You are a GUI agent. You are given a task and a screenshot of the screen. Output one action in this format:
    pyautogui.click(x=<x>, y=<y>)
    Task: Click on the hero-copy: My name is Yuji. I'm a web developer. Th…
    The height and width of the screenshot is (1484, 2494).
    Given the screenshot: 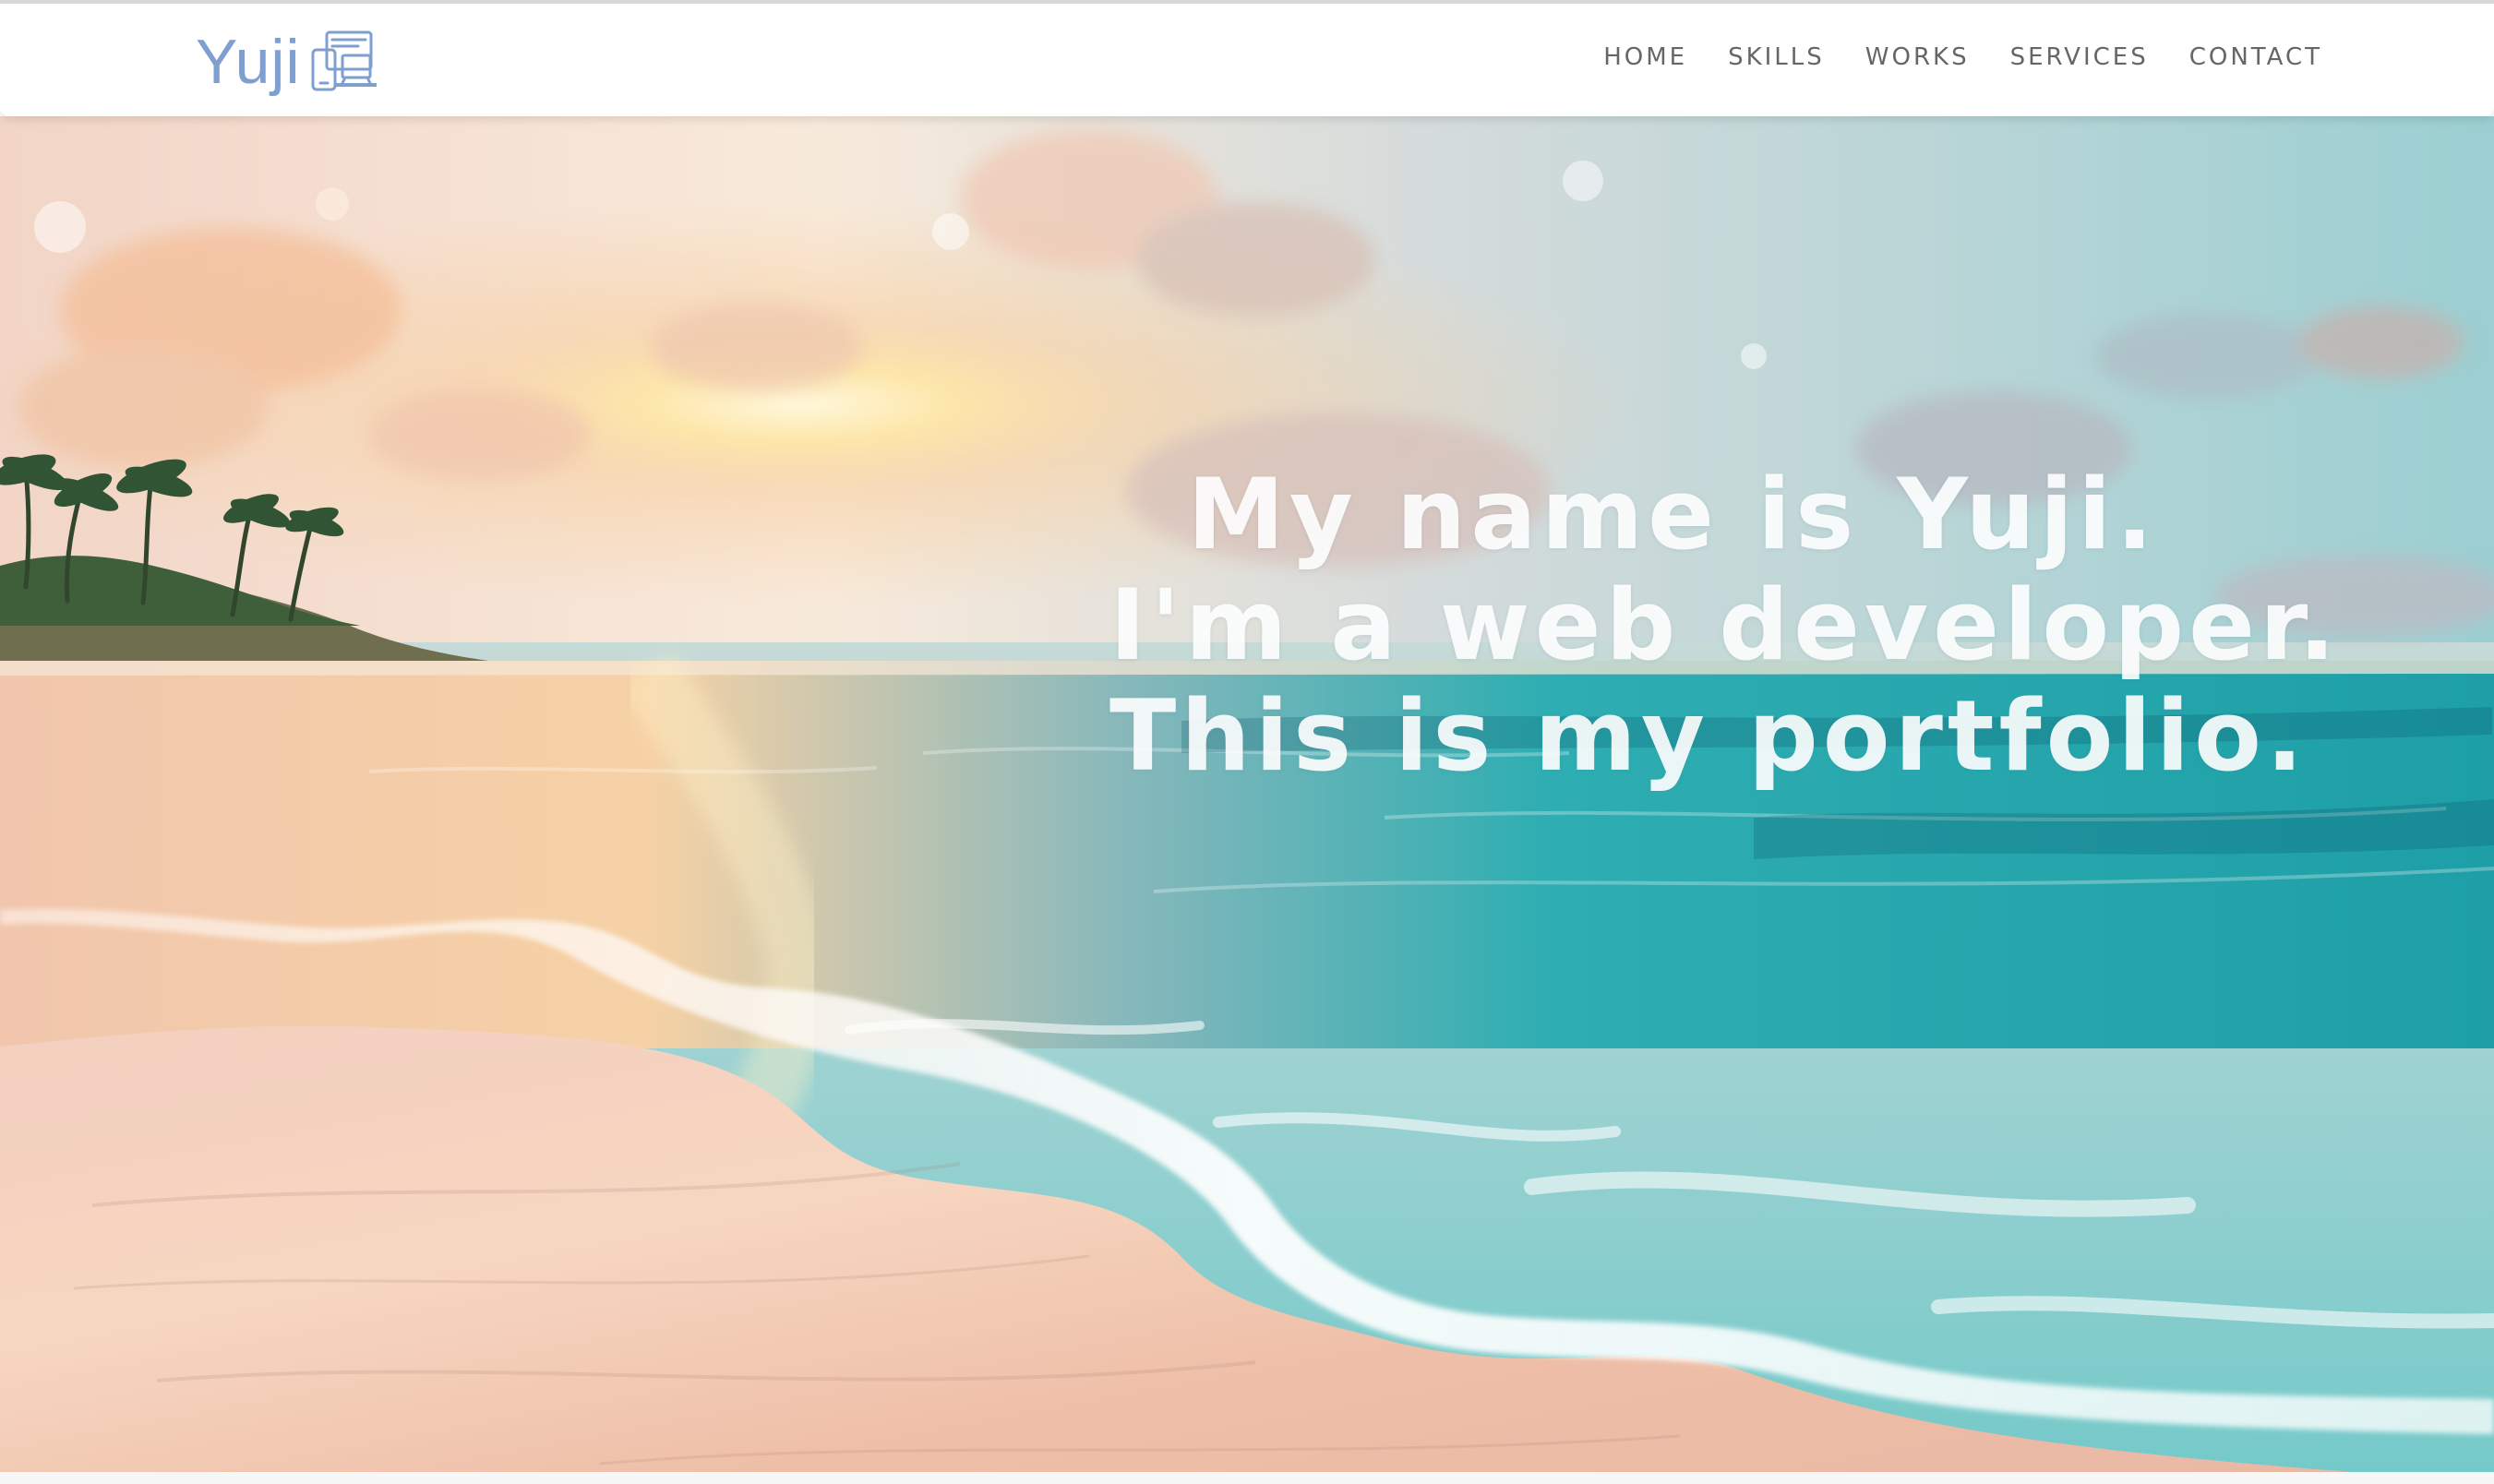 What is the action you would take?
    pyautogui.click(x=1725, y=625)
    